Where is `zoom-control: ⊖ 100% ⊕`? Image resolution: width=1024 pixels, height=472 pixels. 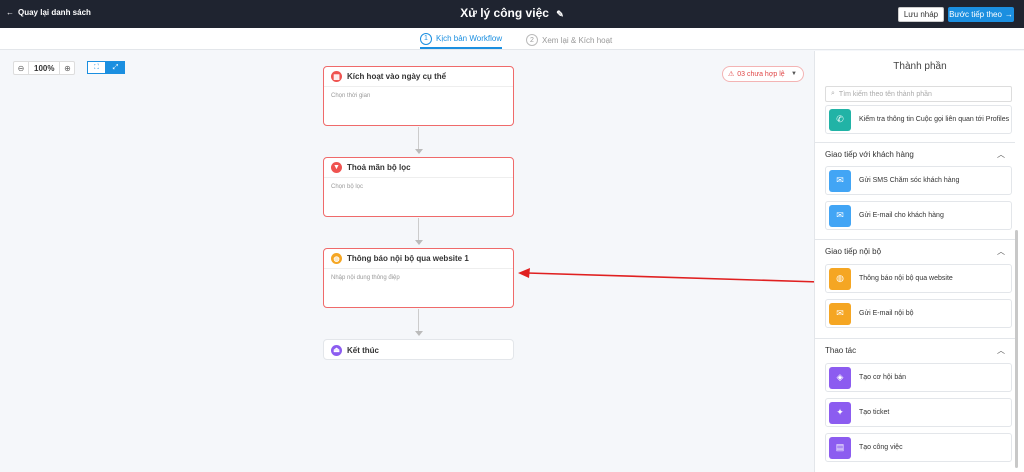 zoom-control: ⊖ 100% ⊕ is located at coordinates (44, 68).